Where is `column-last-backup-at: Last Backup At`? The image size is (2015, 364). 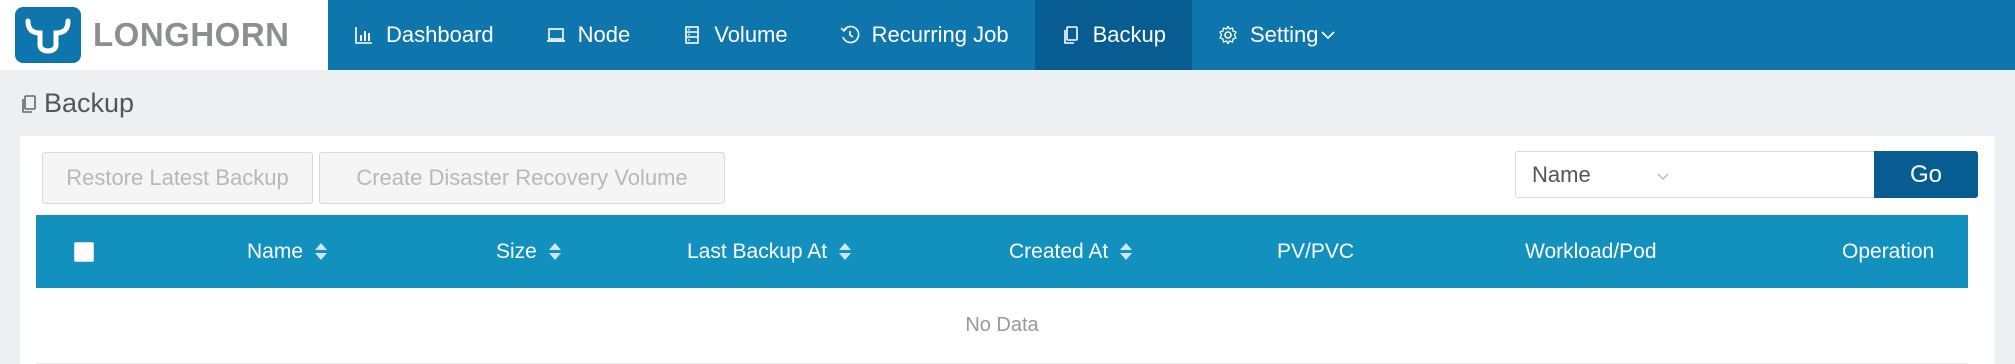 column-last-backup-at: Last Backup At is located at coordinates (769, 251).